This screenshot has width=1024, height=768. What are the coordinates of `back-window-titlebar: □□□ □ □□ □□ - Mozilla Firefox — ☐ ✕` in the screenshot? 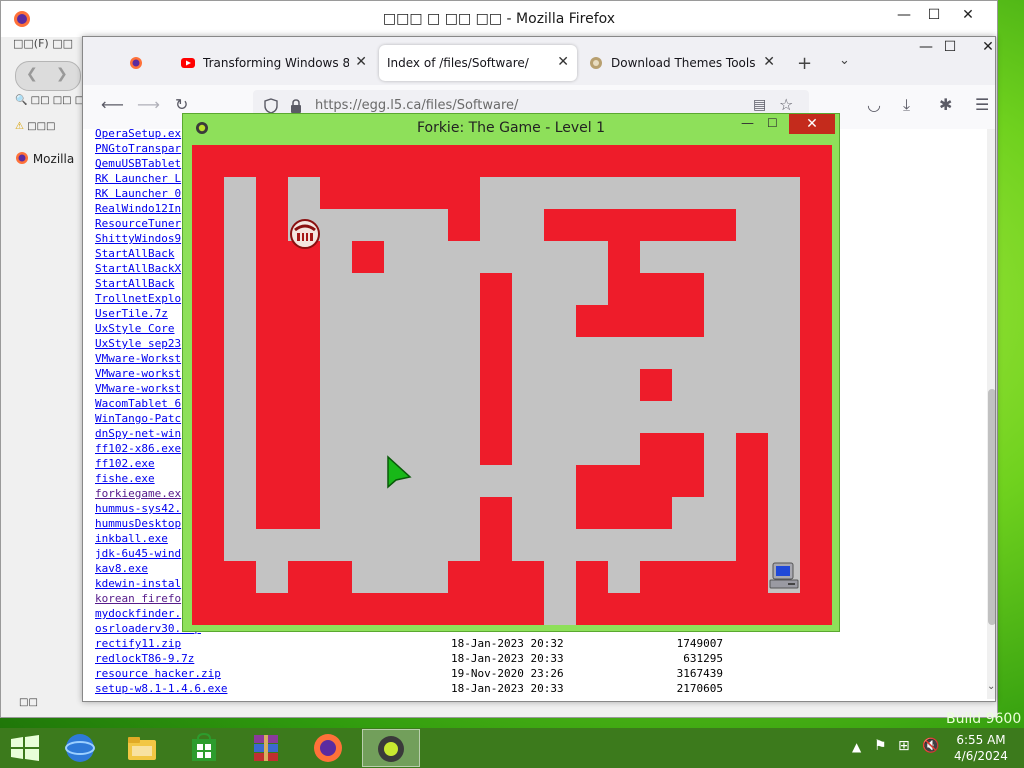 It's located at (499, 19).